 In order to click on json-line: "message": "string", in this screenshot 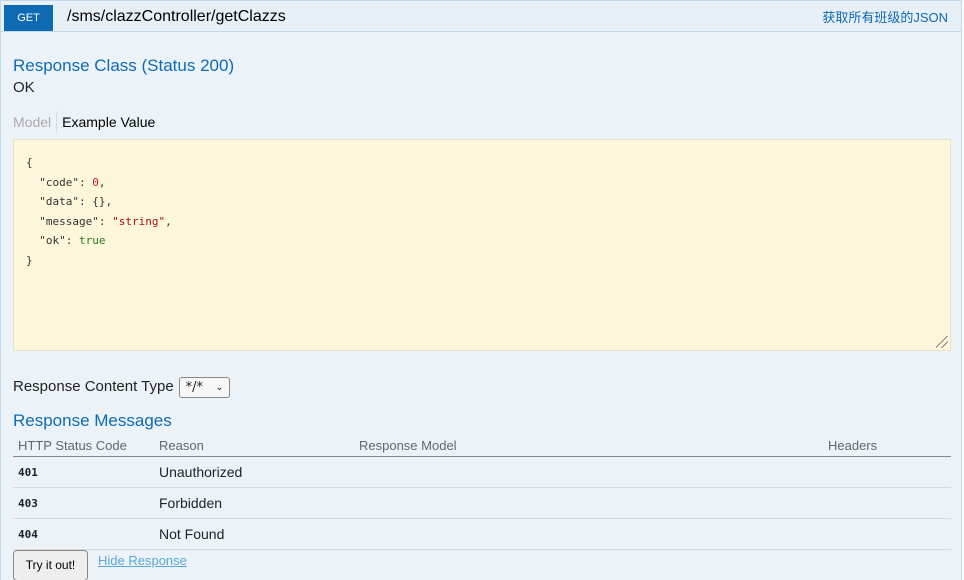, I will do `click(105, 221)`.